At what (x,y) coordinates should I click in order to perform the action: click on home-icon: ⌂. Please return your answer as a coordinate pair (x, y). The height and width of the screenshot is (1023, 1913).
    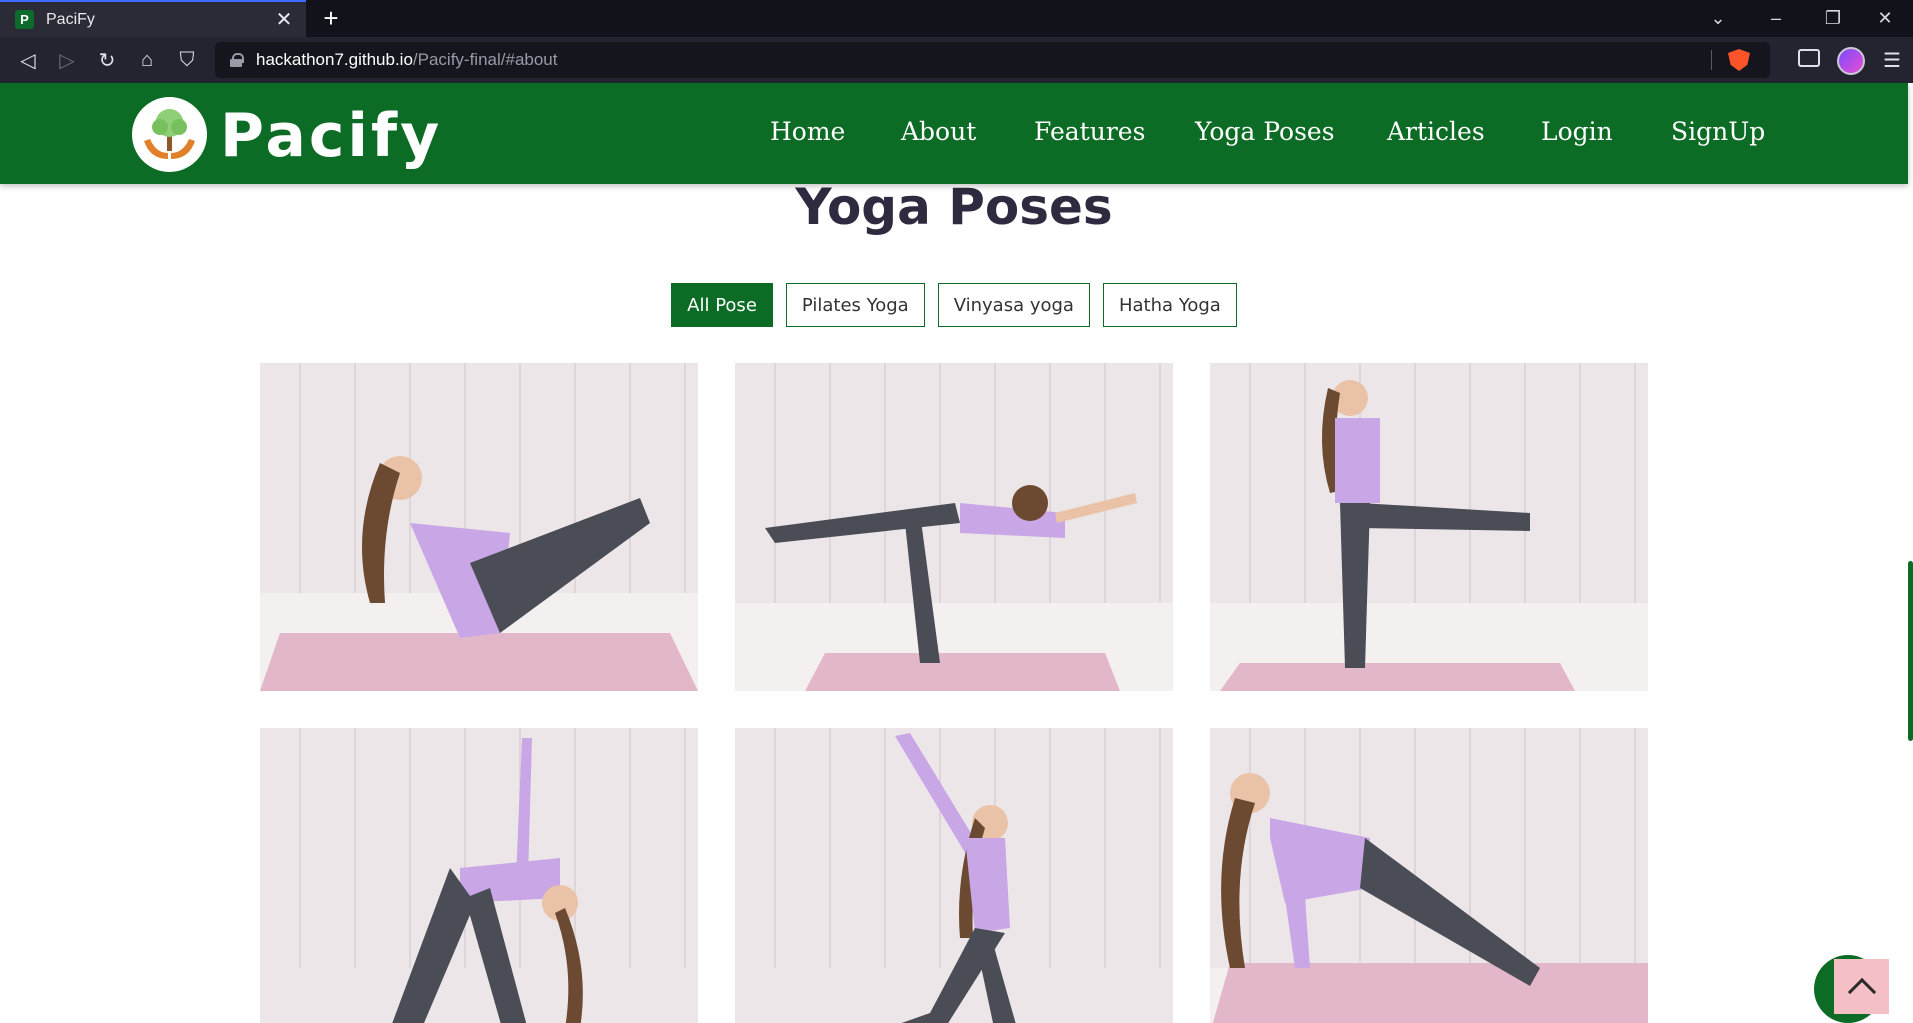
    Looking at the image, I should click on (147, 60).